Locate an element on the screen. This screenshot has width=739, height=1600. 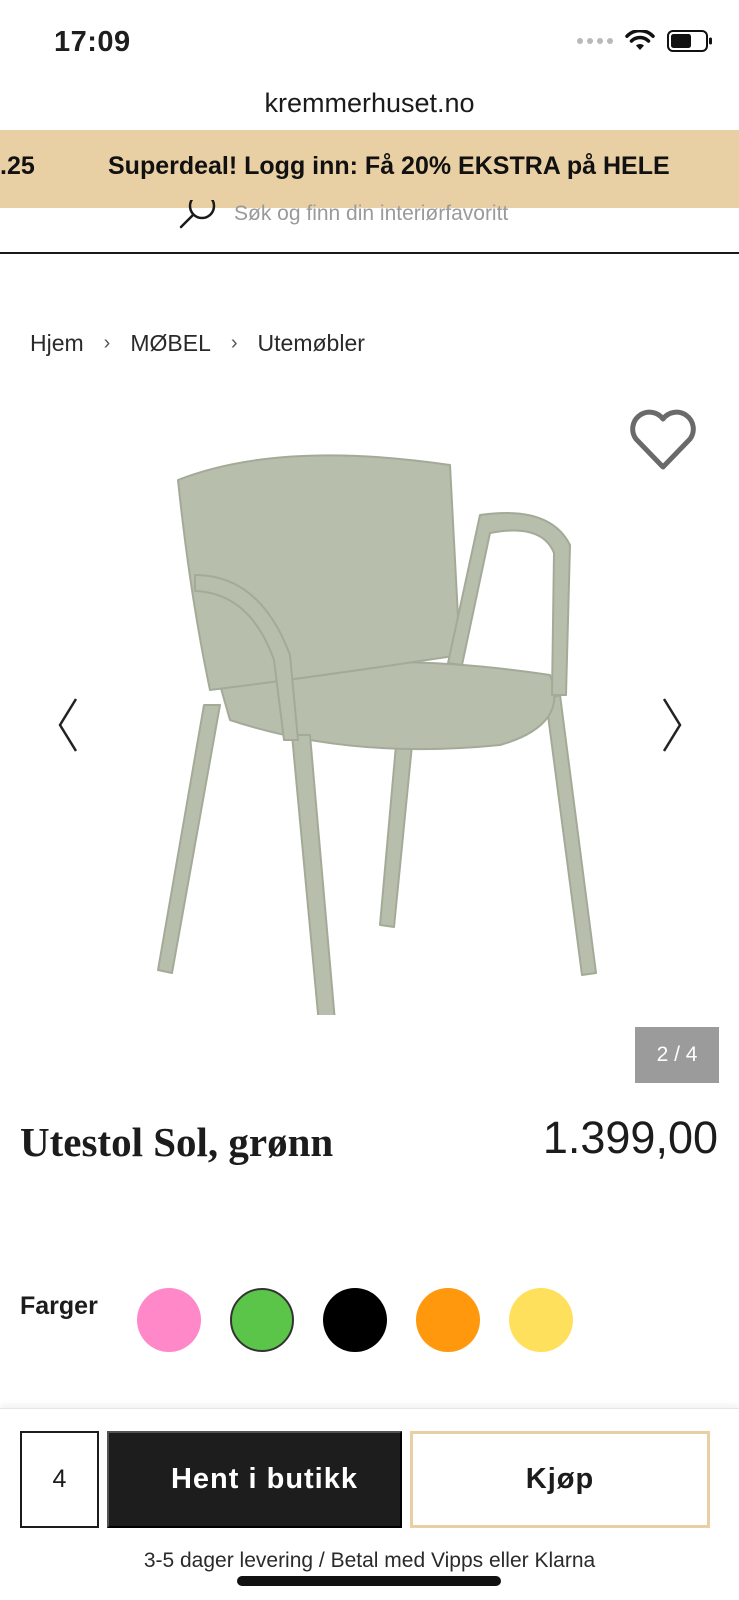
color-swatch-orange is located at coordinates (448, 1320).